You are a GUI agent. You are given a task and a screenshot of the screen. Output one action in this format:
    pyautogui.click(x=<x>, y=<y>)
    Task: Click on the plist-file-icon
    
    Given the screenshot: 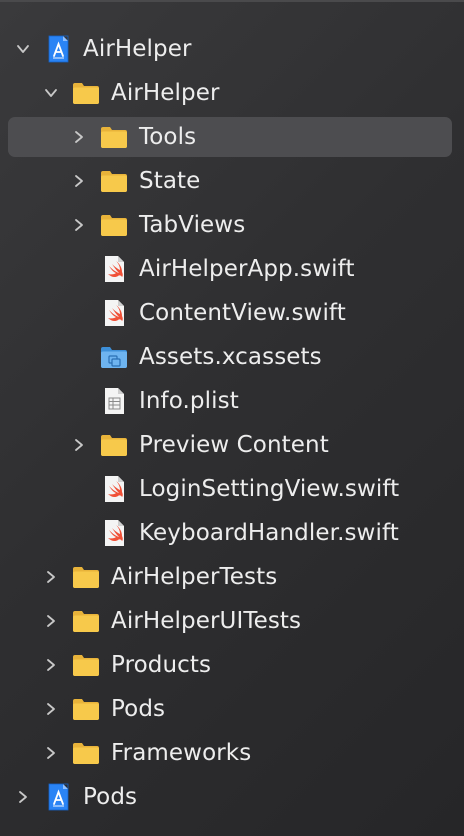 What is the action you would take?
    pyautogui.click(x=114, y=401)
    